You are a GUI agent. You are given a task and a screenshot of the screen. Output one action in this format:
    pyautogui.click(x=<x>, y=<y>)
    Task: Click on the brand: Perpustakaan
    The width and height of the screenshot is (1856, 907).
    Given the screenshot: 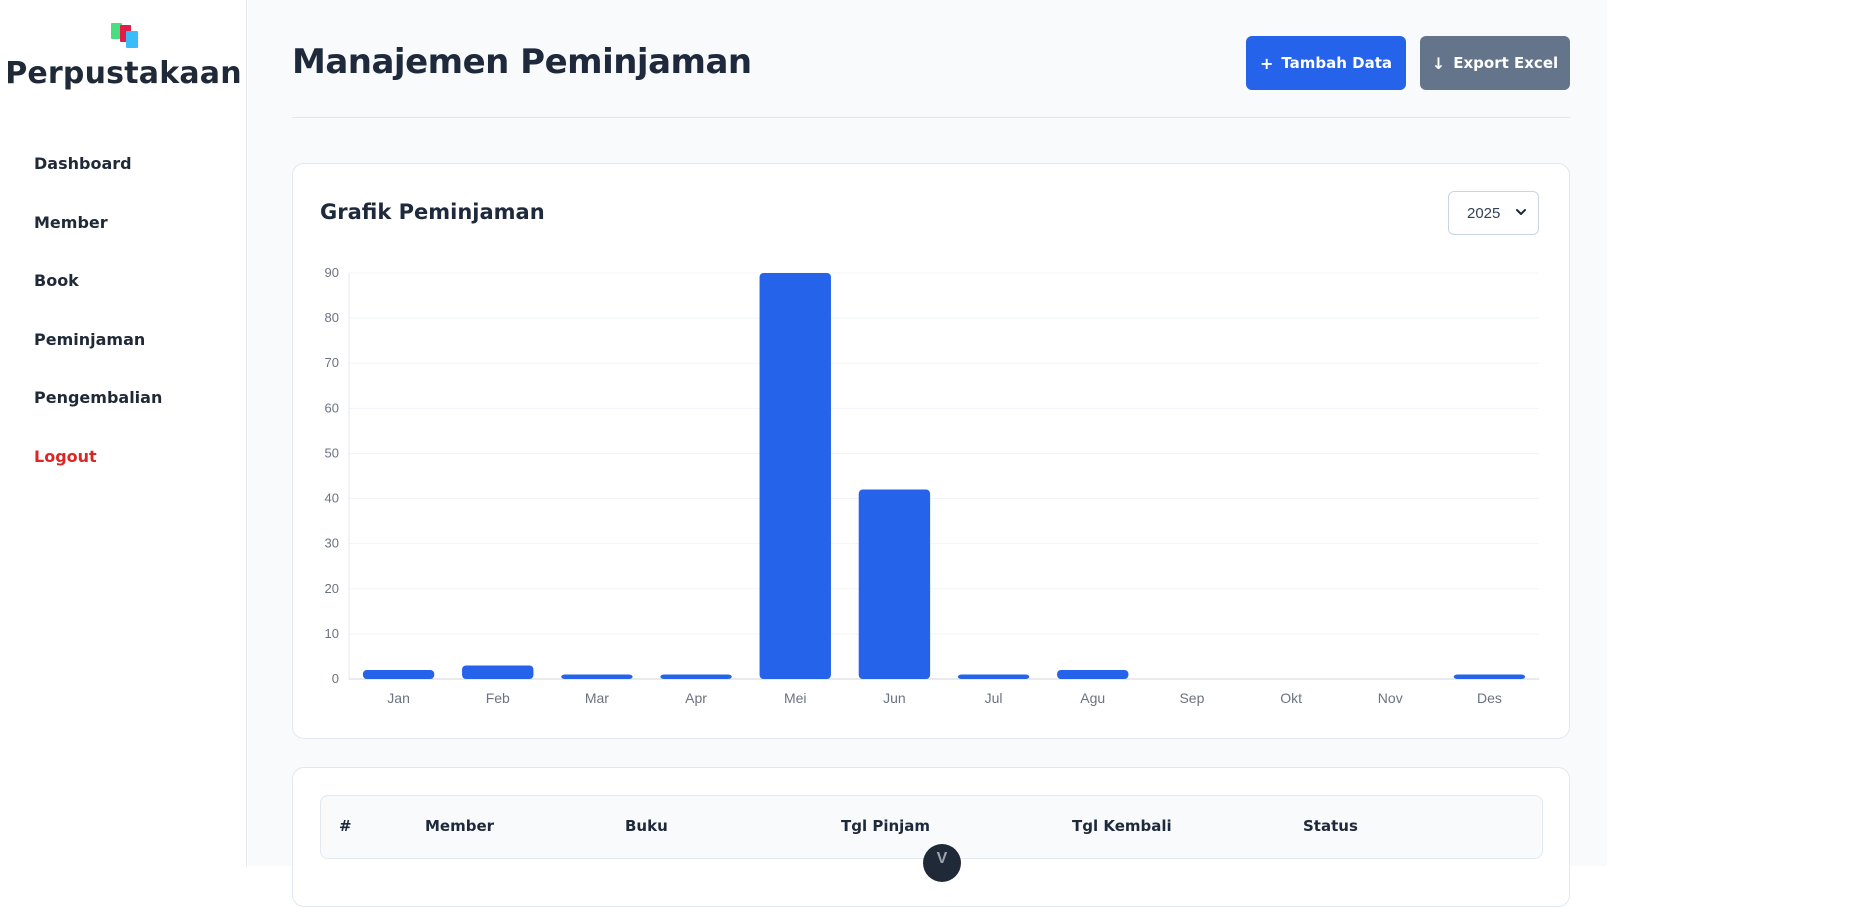 What is the action you would take?
    pyautogui.click(x=123, y=55)
    